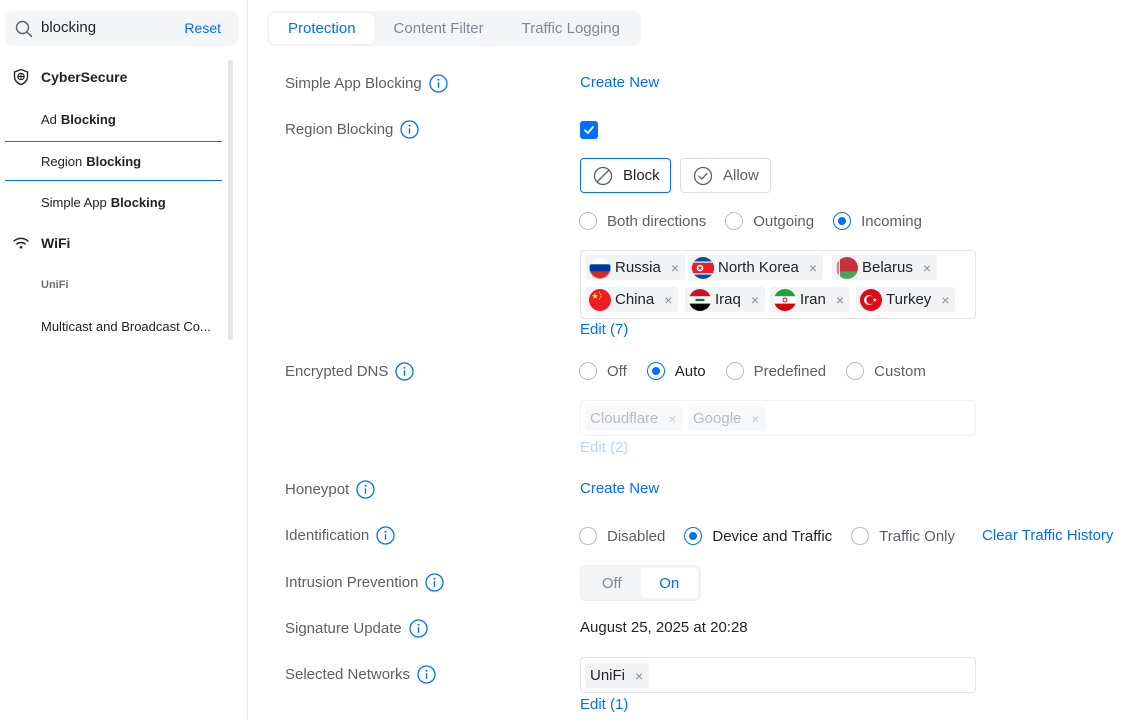 The height and width of the screenshot is (720, 1134). I want to click on country-chip-belarus: Belarus ×, so click(885, 267).